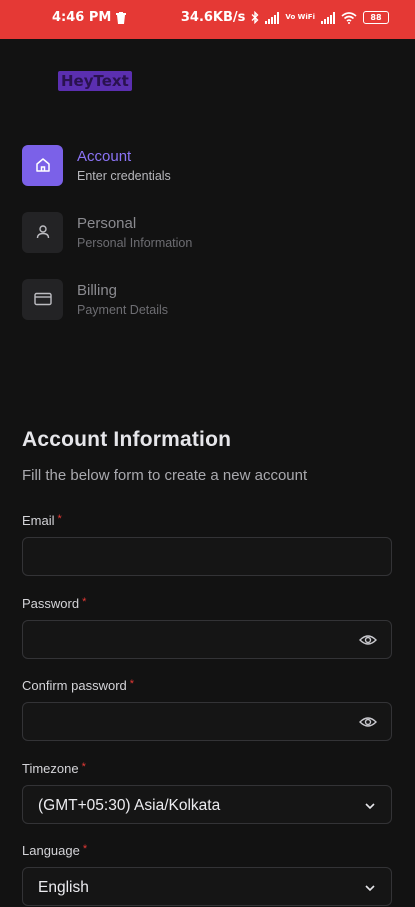 This screenshot has width=415, height=907. What do you see at coordinates (272, 17) in the screenshot?
I see `signal-icon` at bounding box center [272, 17].